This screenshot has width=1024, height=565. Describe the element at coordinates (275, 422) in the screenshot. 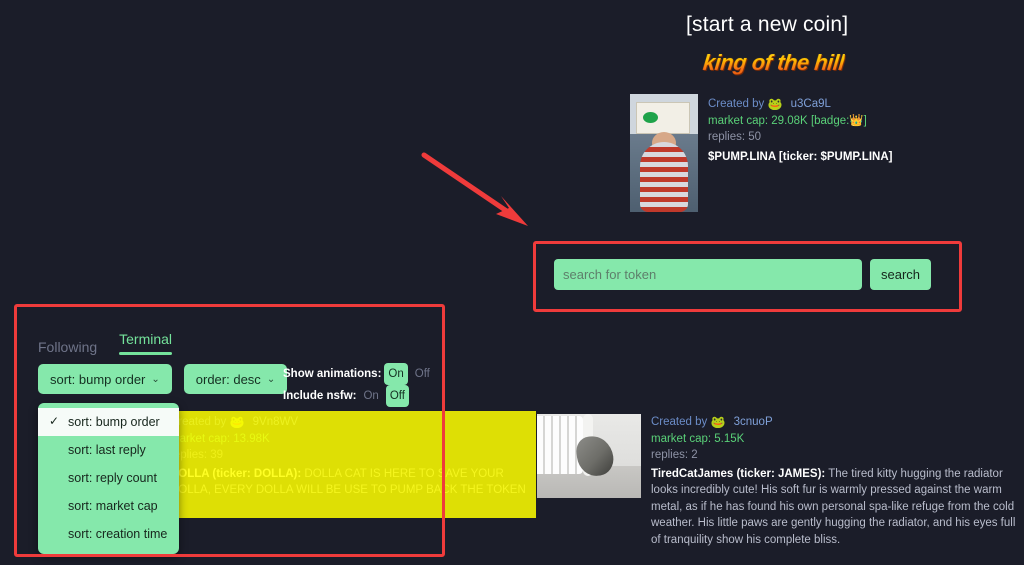

I see `coin-creator-handle: 9Vn8WV` at that location.